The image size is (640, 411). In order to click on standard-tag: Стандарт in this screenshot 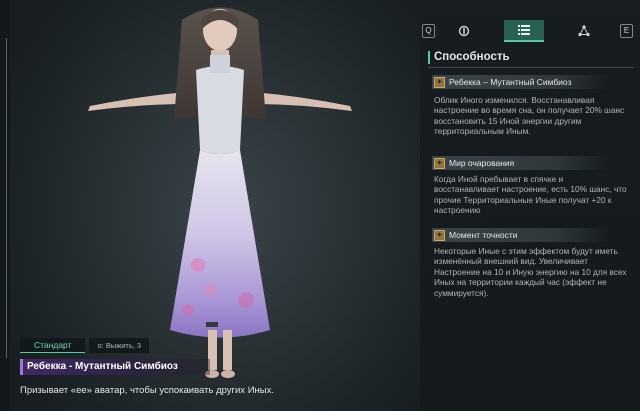, I will do `click(53, 345)`.